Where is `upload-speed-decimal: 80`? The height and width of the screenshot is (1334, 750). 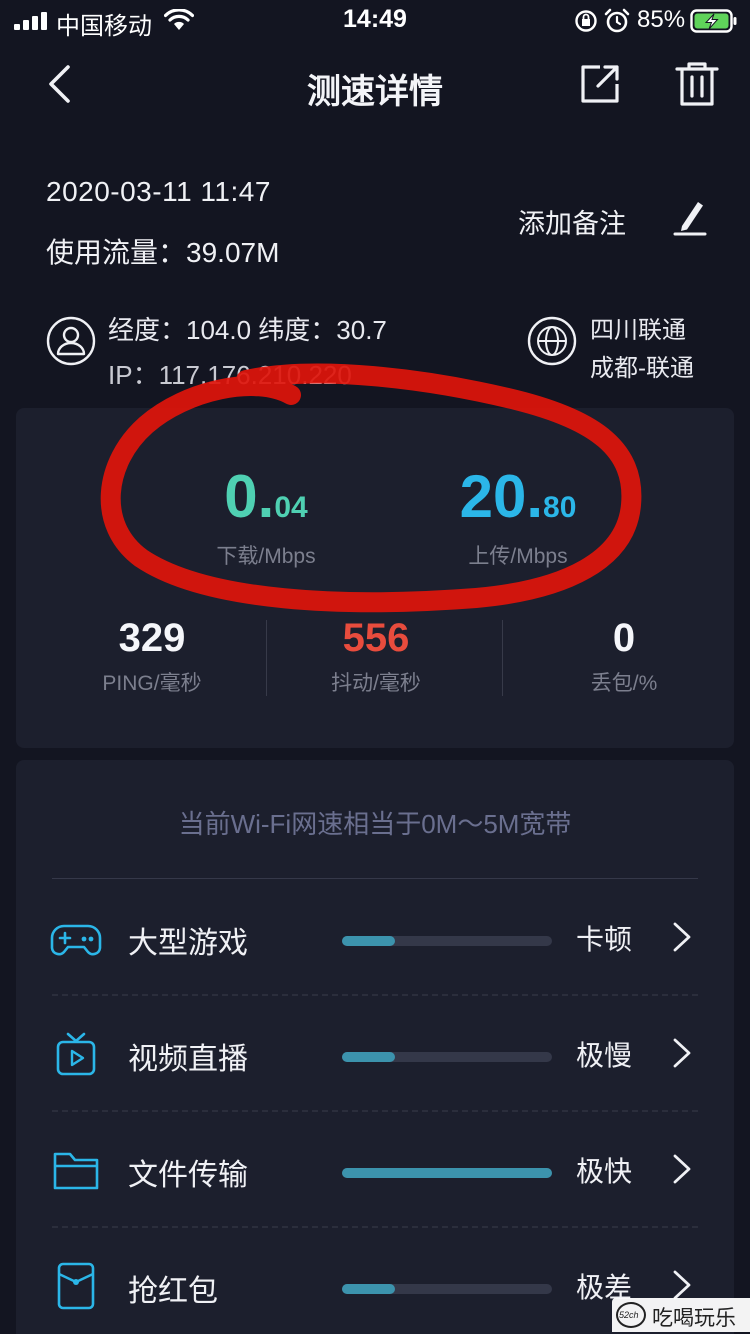
upload-speed-decimal: 80 is located at coordinates (560, 507).